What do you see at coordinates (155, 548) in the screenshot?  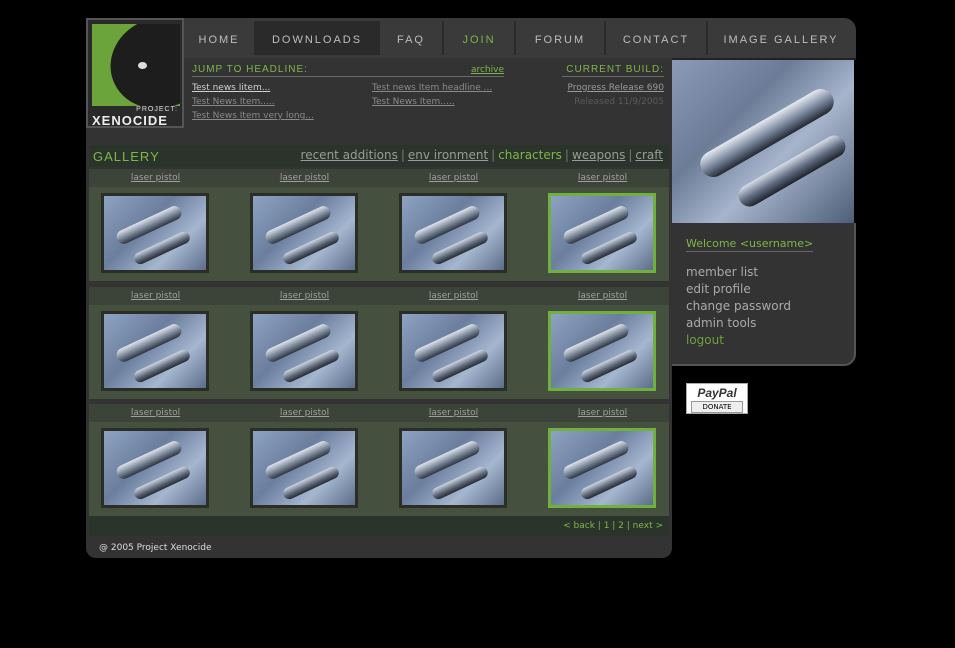 I see `copyright-text: @ 2005 Project Xenocide` at bounding box center [155, 548].